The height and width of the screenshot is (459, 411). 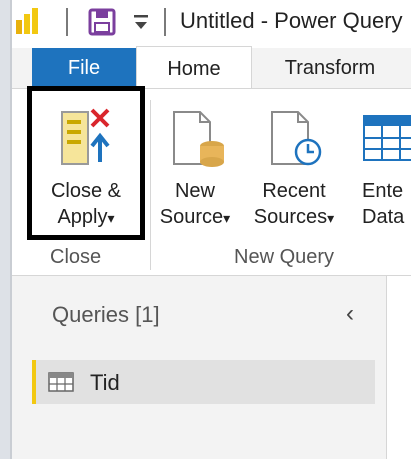 I want to click on new-source-button: New Source▾, so click(x=195, y=166).